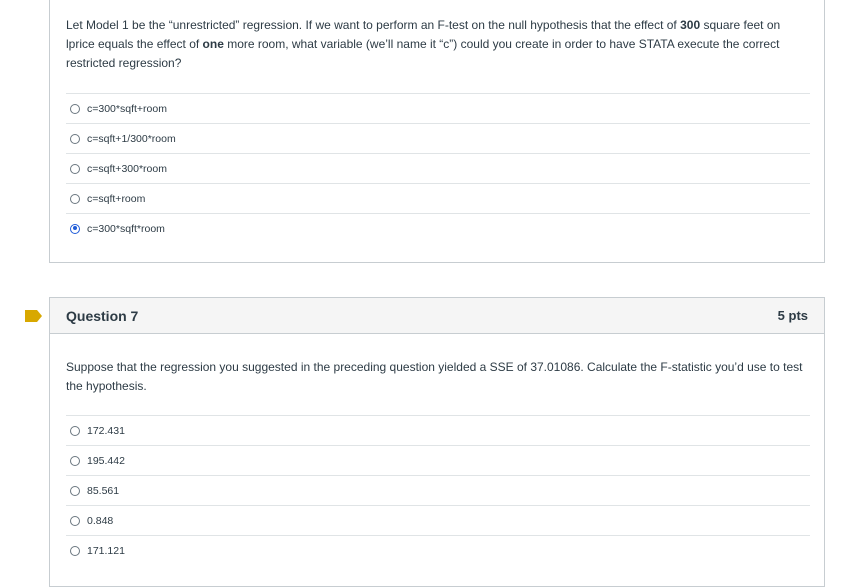 This screenshot has height=587, width=863. I want to click on answer-option: 195.442, so click(438, 460).